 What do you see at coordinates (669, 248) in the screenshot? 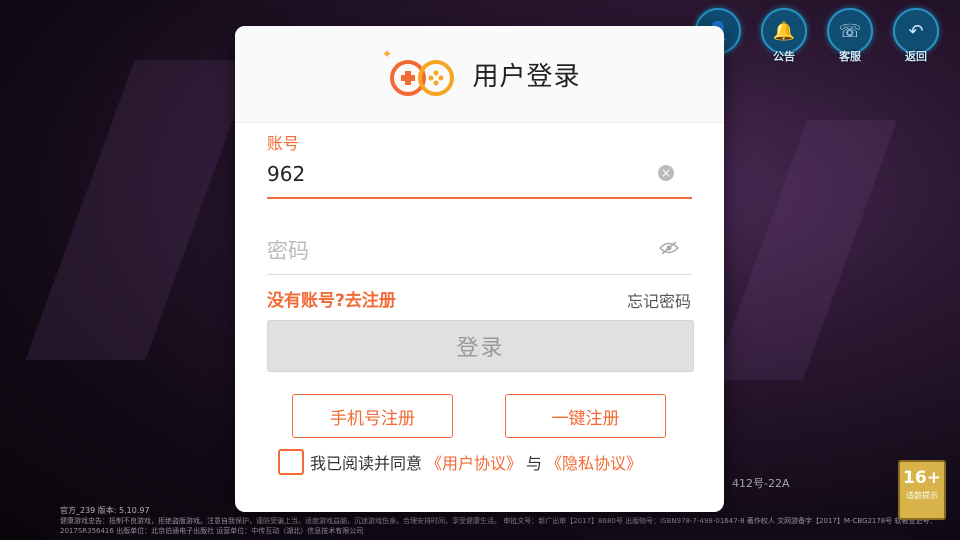
I see `eye-hidden-icon` at bounding box center [669, 248].